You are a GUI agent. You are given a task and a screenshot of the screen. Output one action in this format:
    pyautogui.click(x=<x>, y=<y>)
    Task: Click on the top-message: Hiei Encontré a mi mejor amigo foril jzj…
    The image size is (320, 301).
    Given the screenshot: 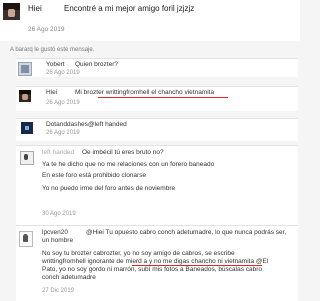 What is the action you would take?
    pyautogui.click(x=150, y=20)
    